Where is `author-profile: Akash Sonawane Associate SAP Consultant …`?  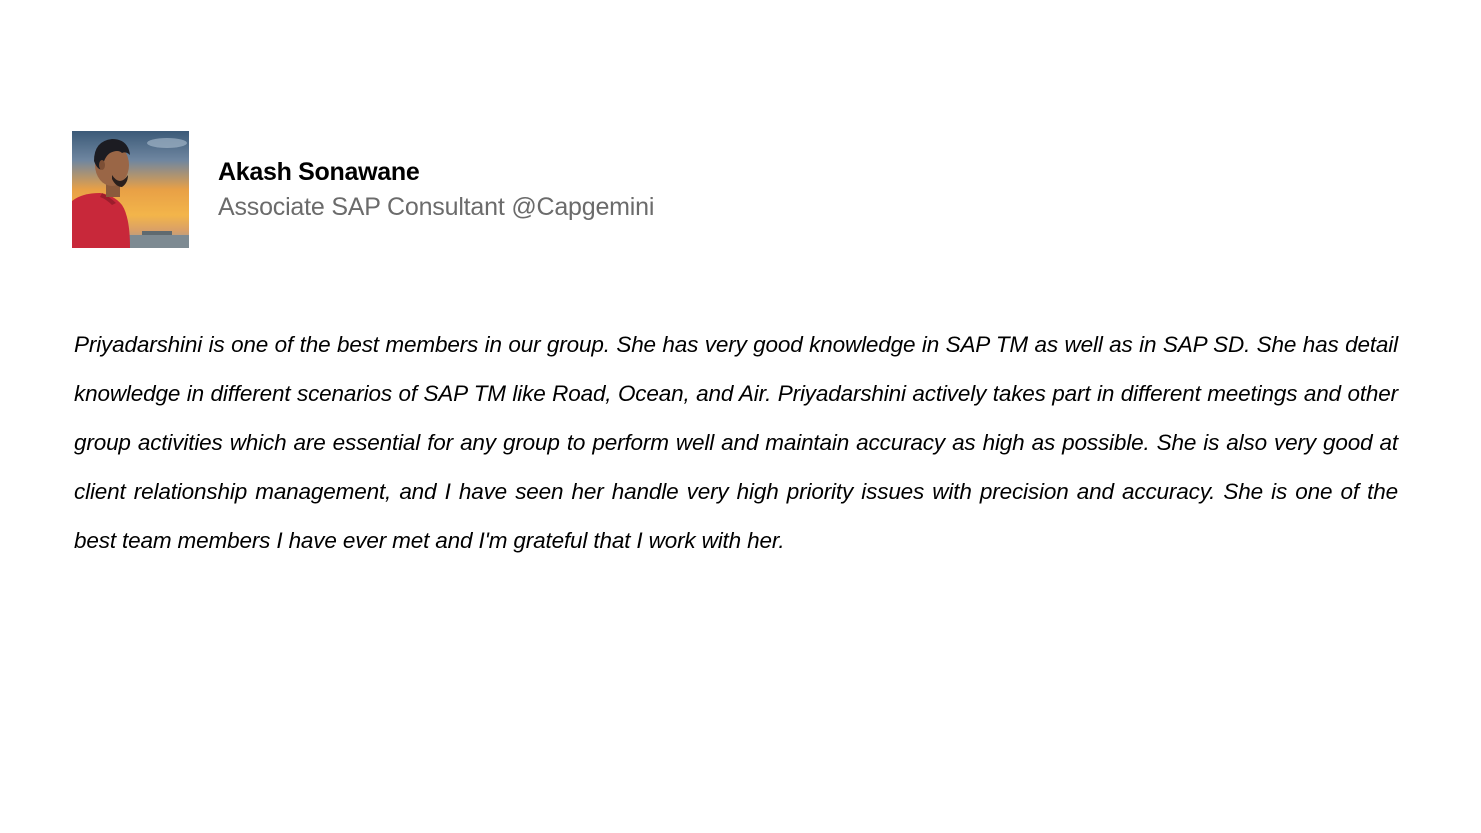 author-profile: Akash Sonawane Associate SAP Consultant … is located at coordinates (363, 189).